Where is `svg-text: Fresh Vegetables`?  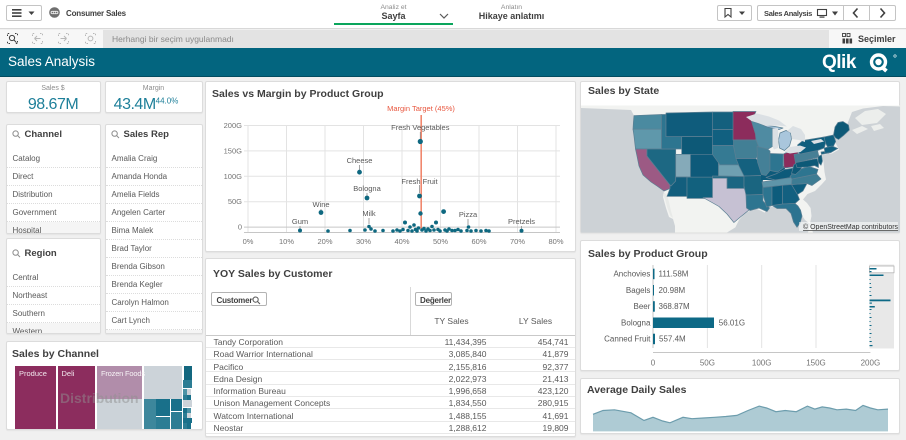
svg-text: Fresh Vegetables is located at coordinates (420, 127).